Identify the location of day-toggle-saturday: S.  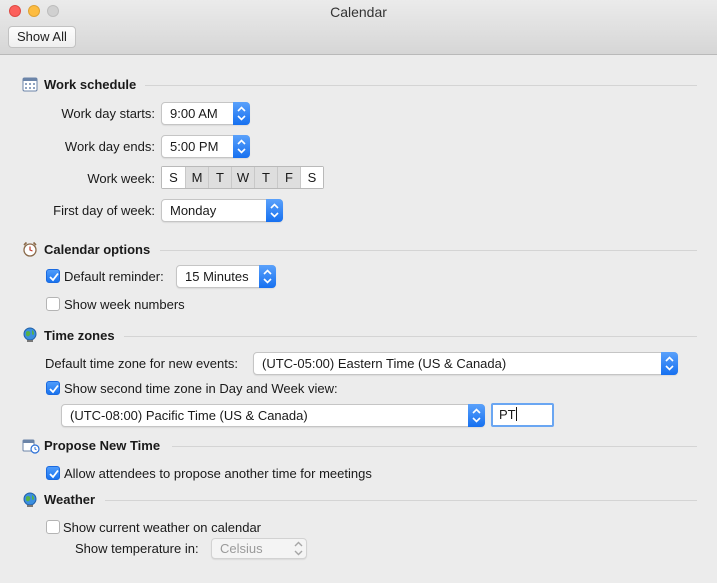
(311, 177).